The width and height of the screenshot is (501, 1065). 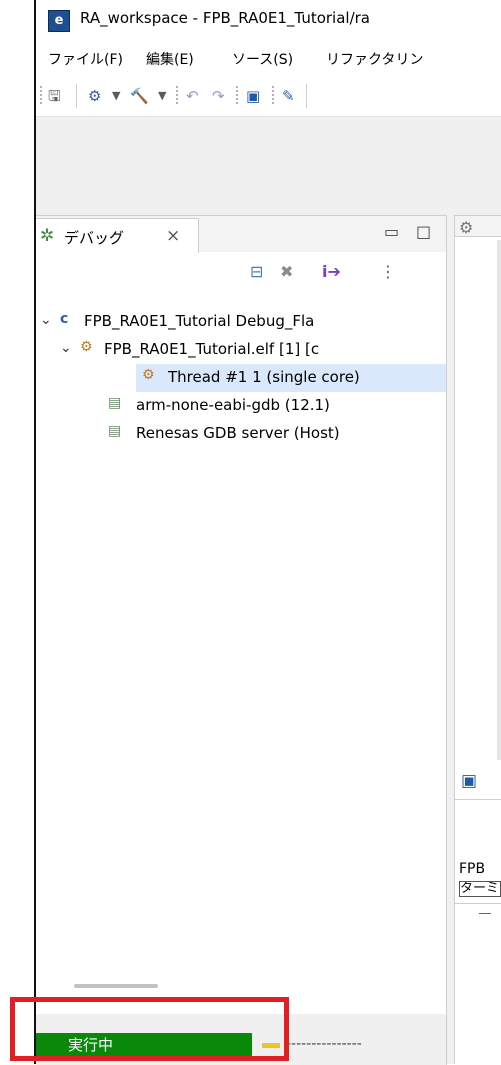 I want to click on menu-refactor: リファクタリン, so click(x=374, y=59).